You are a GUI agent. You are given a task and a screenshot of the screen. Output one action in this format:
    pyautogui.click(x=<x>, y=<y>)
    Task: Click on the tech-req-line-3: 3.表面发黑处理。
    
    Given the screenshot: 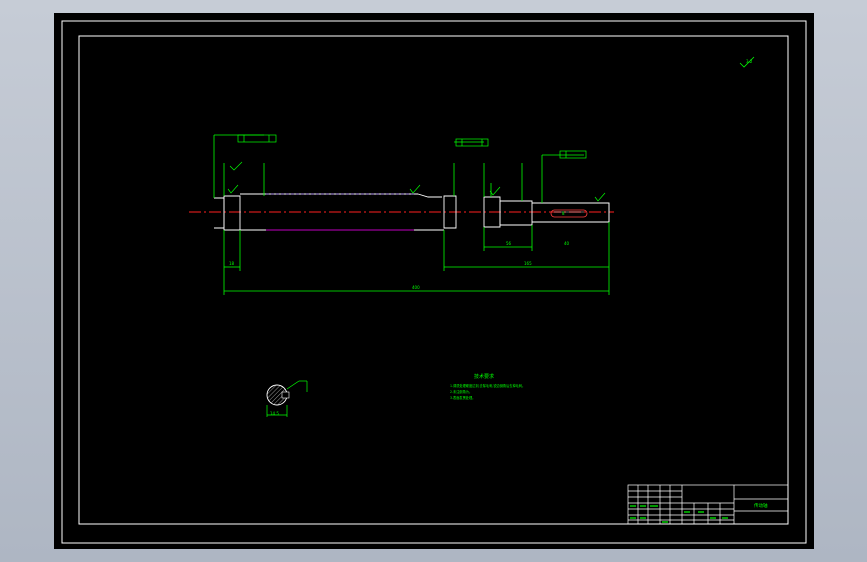 What is the action you would take?
    pyautogui.click(x=462, y=397)
    